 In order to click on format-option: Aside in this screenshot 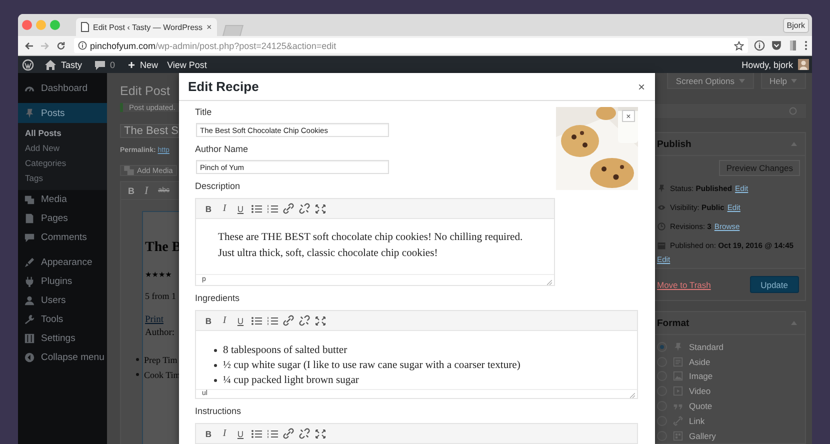, I will do `click(731, 362)`.